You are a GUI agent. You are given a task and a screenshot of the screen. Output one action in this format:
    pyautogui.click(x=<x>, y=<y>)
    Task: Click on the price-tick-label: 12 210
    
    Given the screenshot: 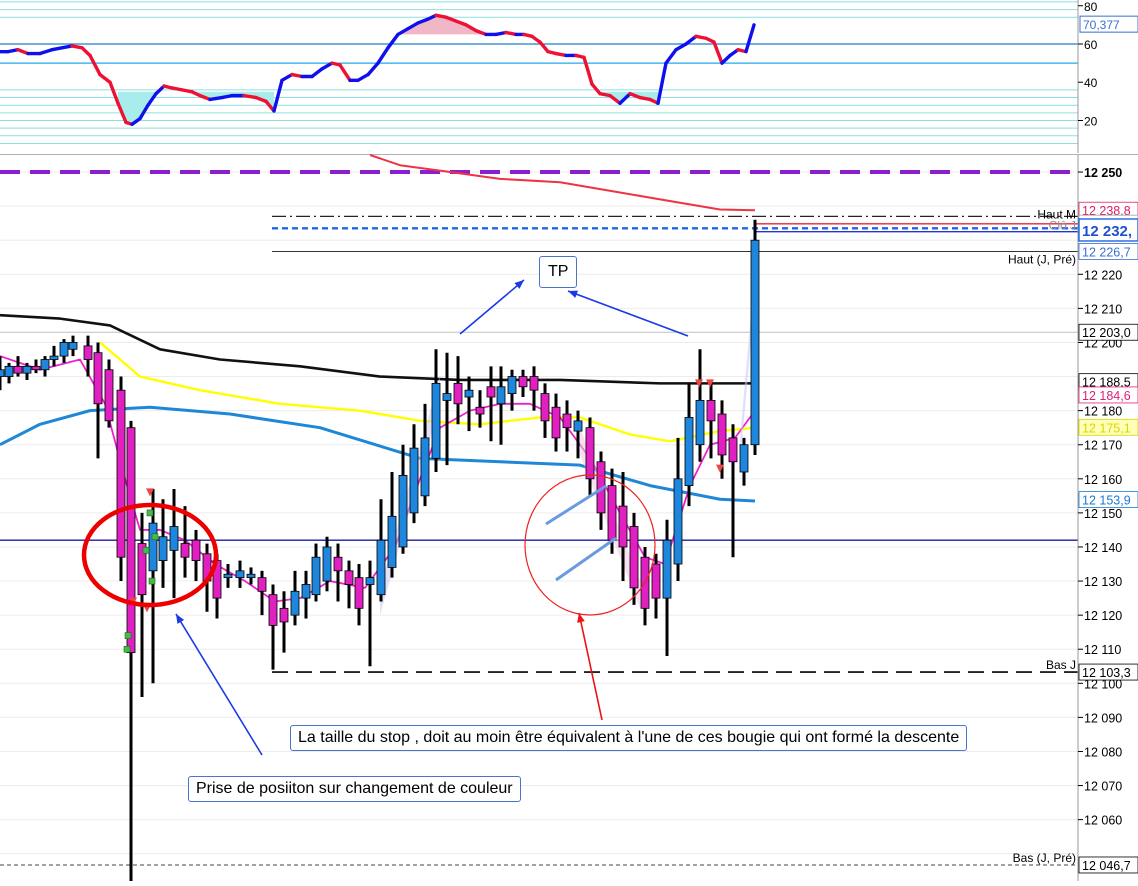 What is the action you would take?
    pyautogui.click(x=1103, y=309)
    